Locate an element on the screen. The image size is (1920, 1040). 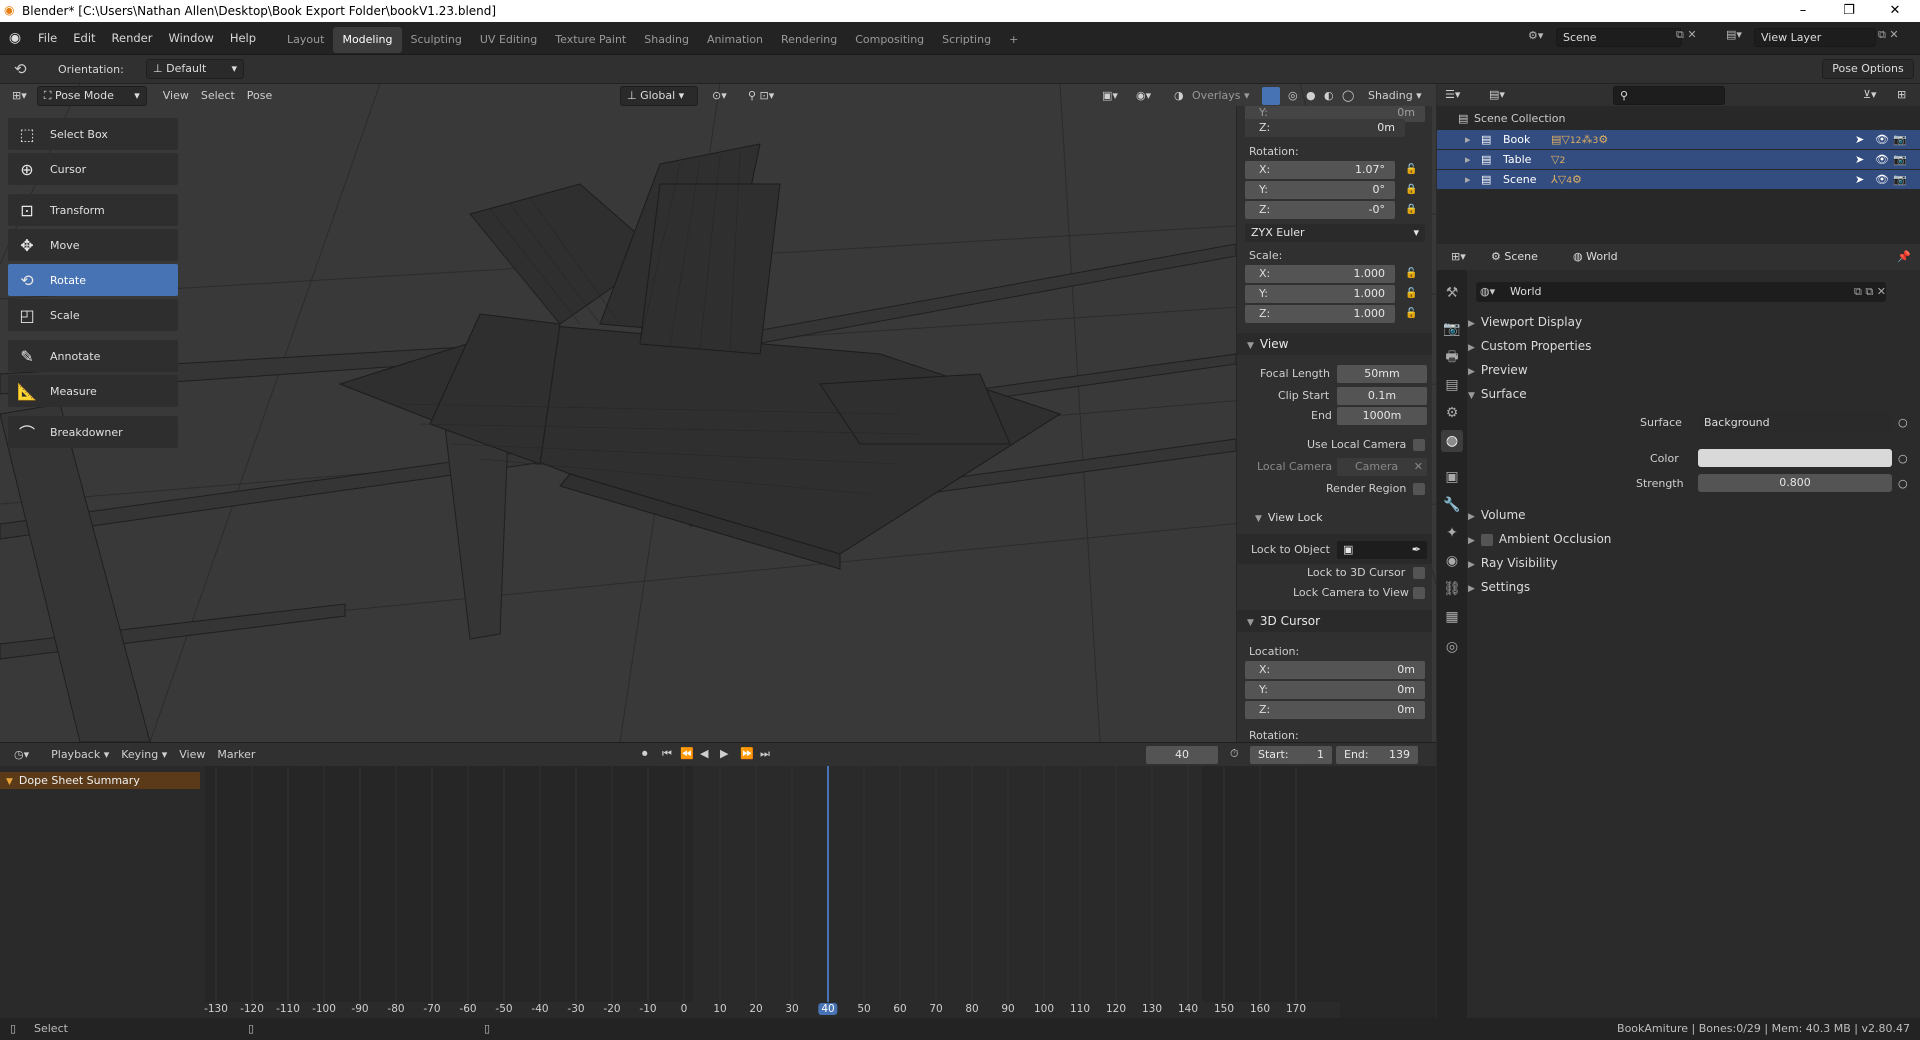
filter-icon: ⊻▾ is located at coordinates (1870, 95).